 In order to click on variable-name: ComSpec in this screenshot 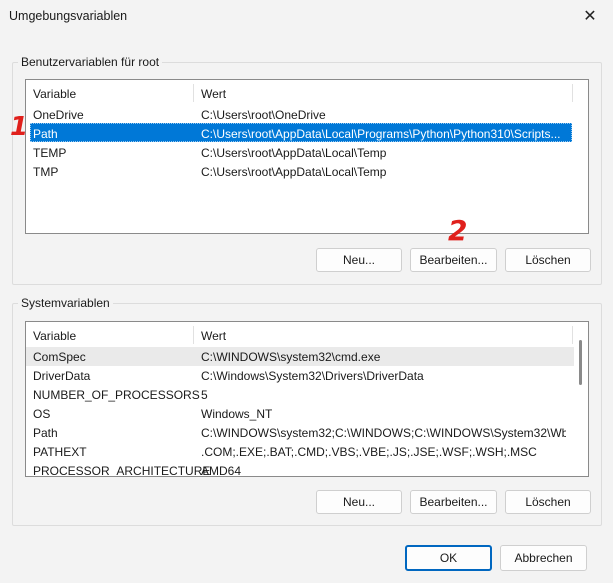, I will do `click(59, 357)`.